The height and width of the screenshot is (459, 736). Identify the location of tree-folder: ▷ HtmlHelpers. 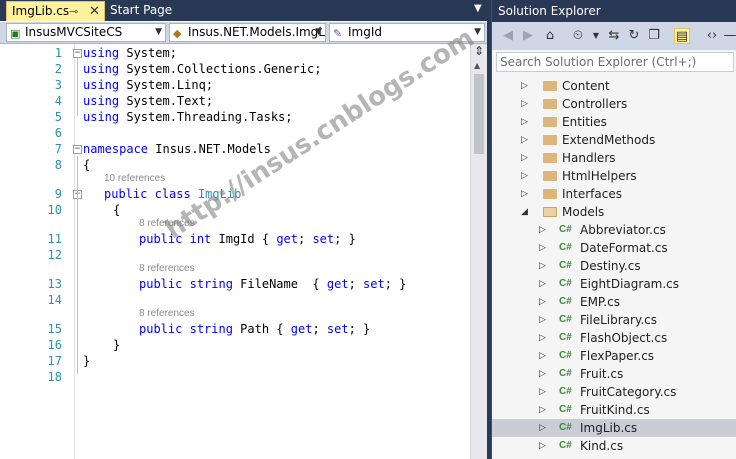
(614, 176).